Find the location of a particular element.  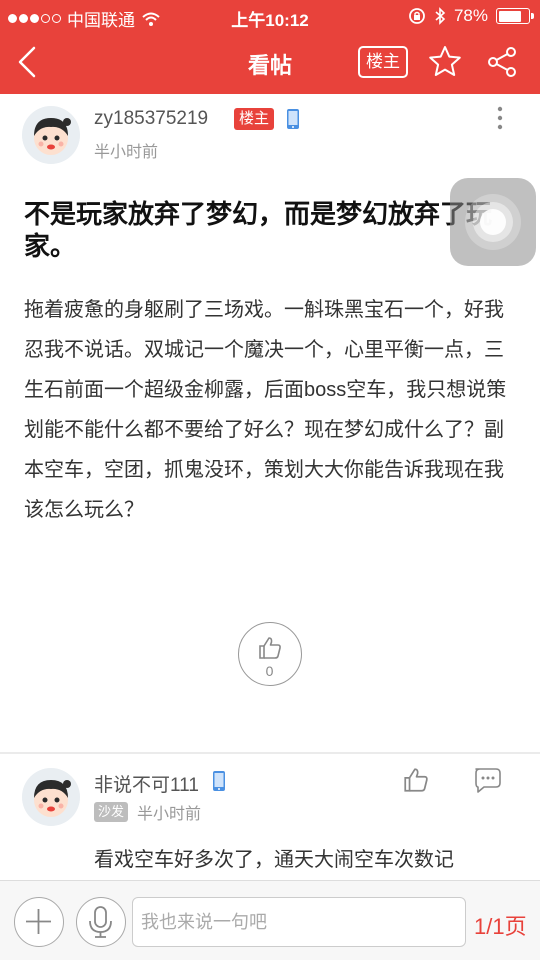

share-icon is located at coordinates (502, 62).